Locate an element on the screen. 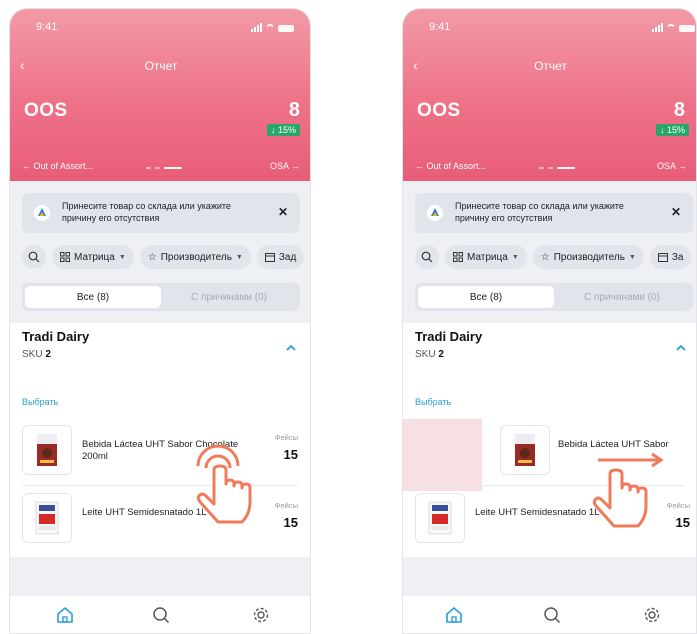 This screenshot has width=697, height=634. filter-label: Зад is located at coordinates (287, 257).